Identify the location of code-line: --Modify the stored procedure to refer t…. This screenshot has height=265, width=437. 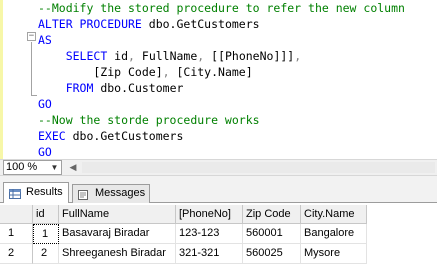
(221, 8).